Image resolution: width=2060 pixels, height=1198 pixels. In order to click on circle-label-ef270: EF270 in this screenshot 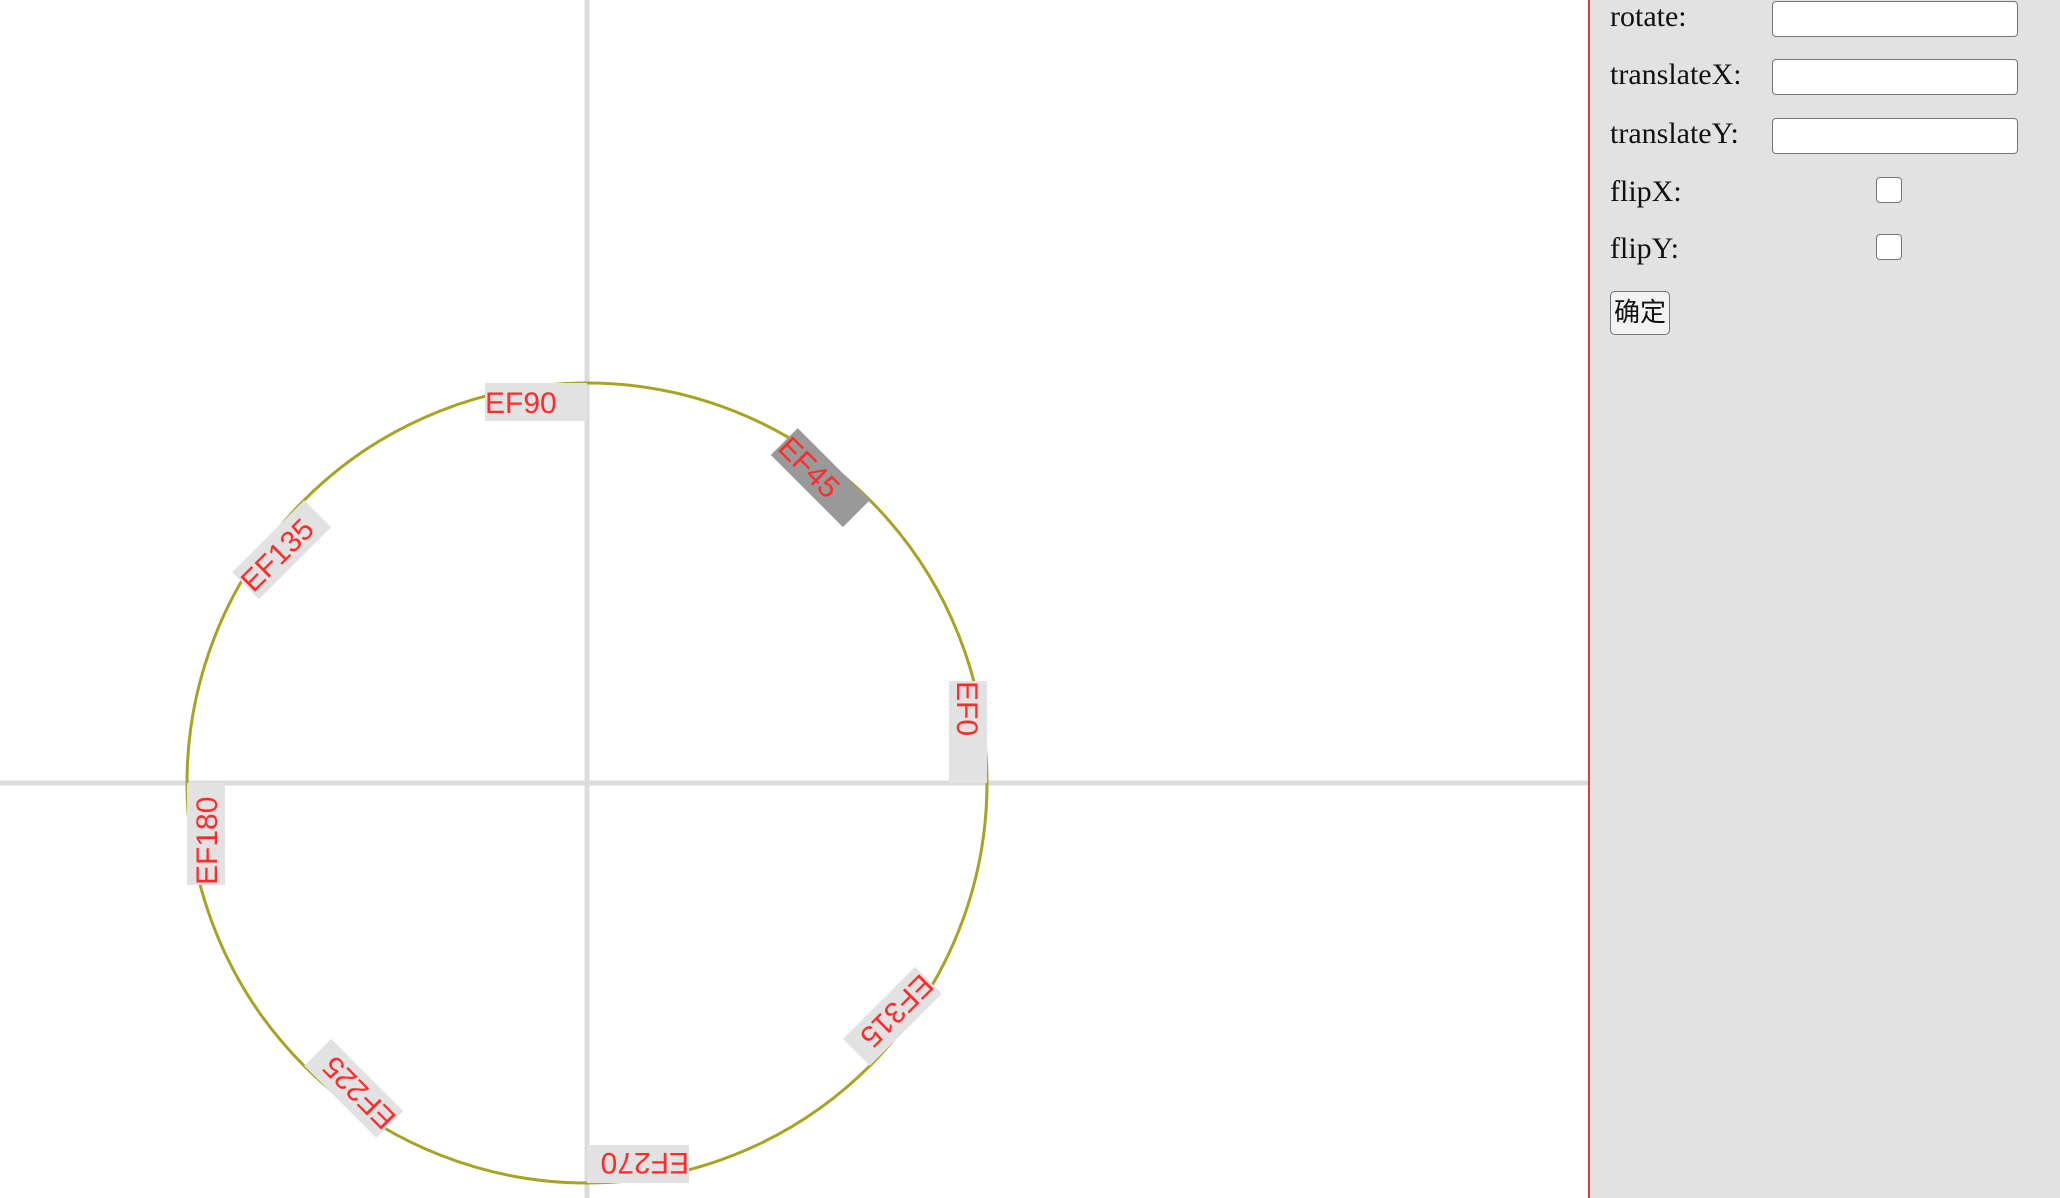, I will do `click(638, 1164)`.